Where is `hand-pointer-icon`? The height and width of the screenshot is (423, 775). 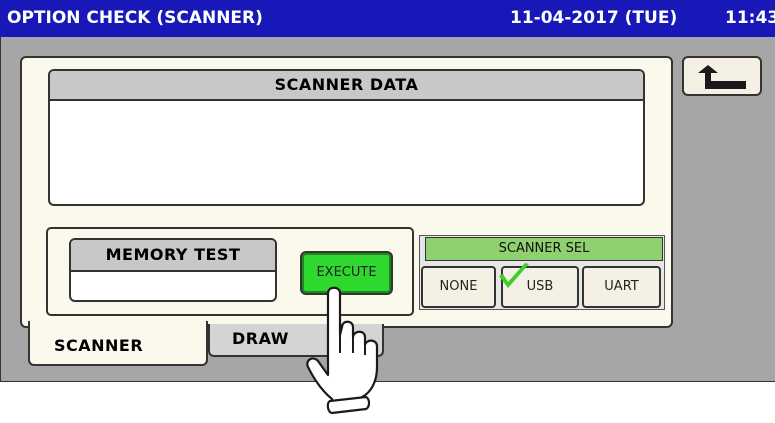 hand-pointer-icon is located at coordinates (342, 350).